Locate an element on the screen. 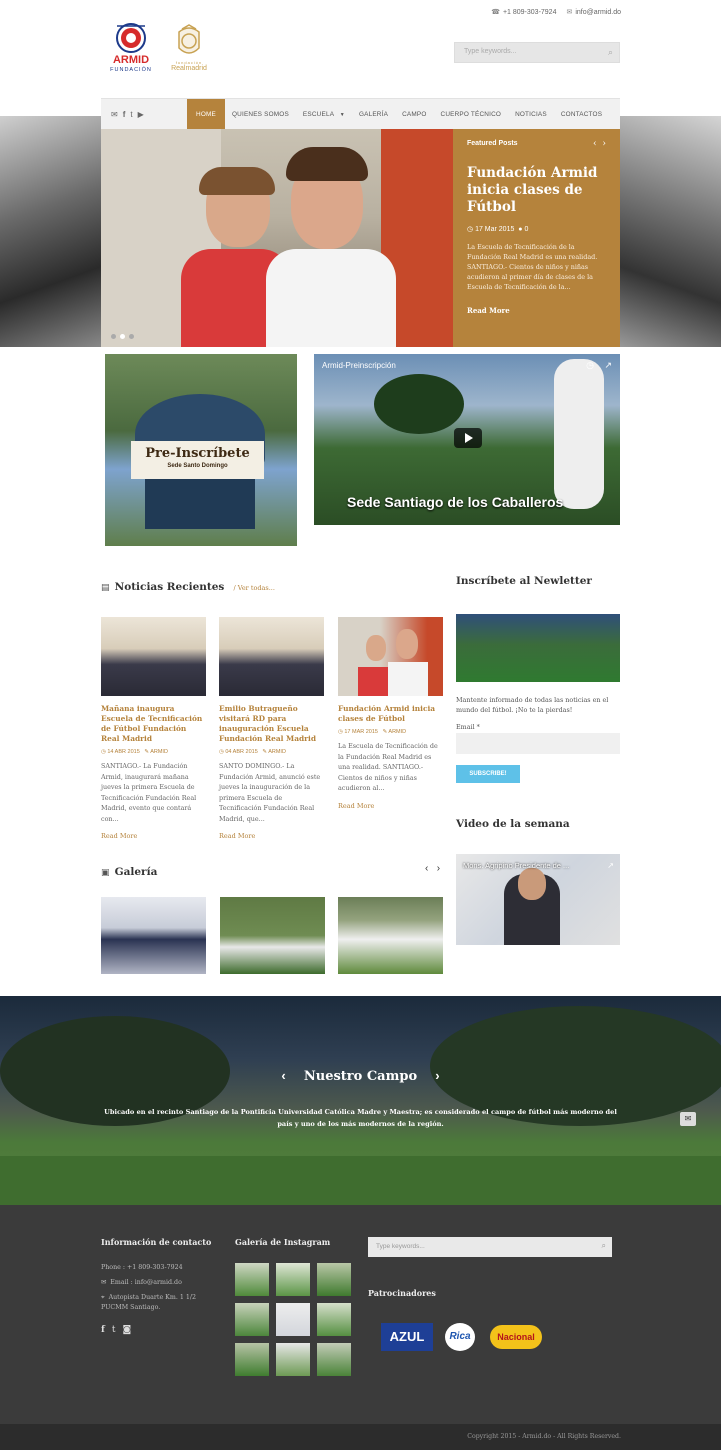 The width and height of the screenshot is (721, 1450). armid-logo-text: ARMID is located at coordinates (131, 60).